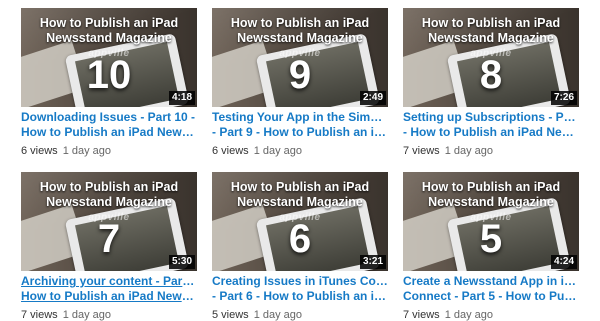 The width and height of the screenshot is (600, 321). I want to click on duration-badge: 4:24, so click(563, 262).